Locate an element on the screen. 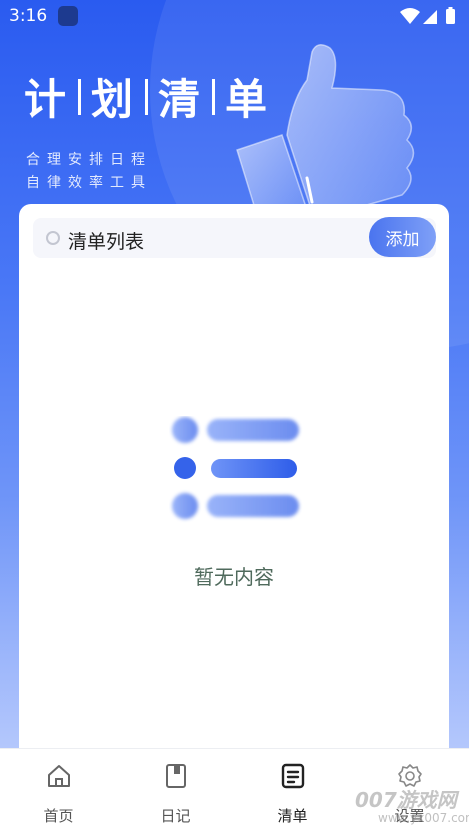  tab-home: 首页 is located at coordinates (58, 791).